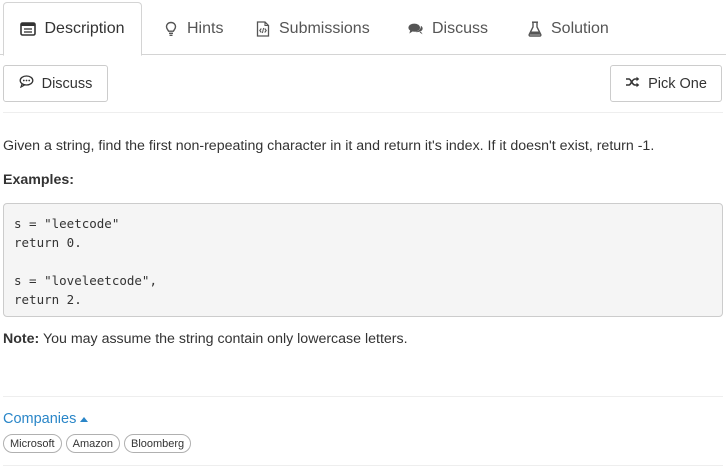 The width and height of the screenshot is (726, 473). What do you see at coordinates (677, 83) in the screenshot?
I see `pick-one-button-label: Pick One` at bounding box center [677, 83].